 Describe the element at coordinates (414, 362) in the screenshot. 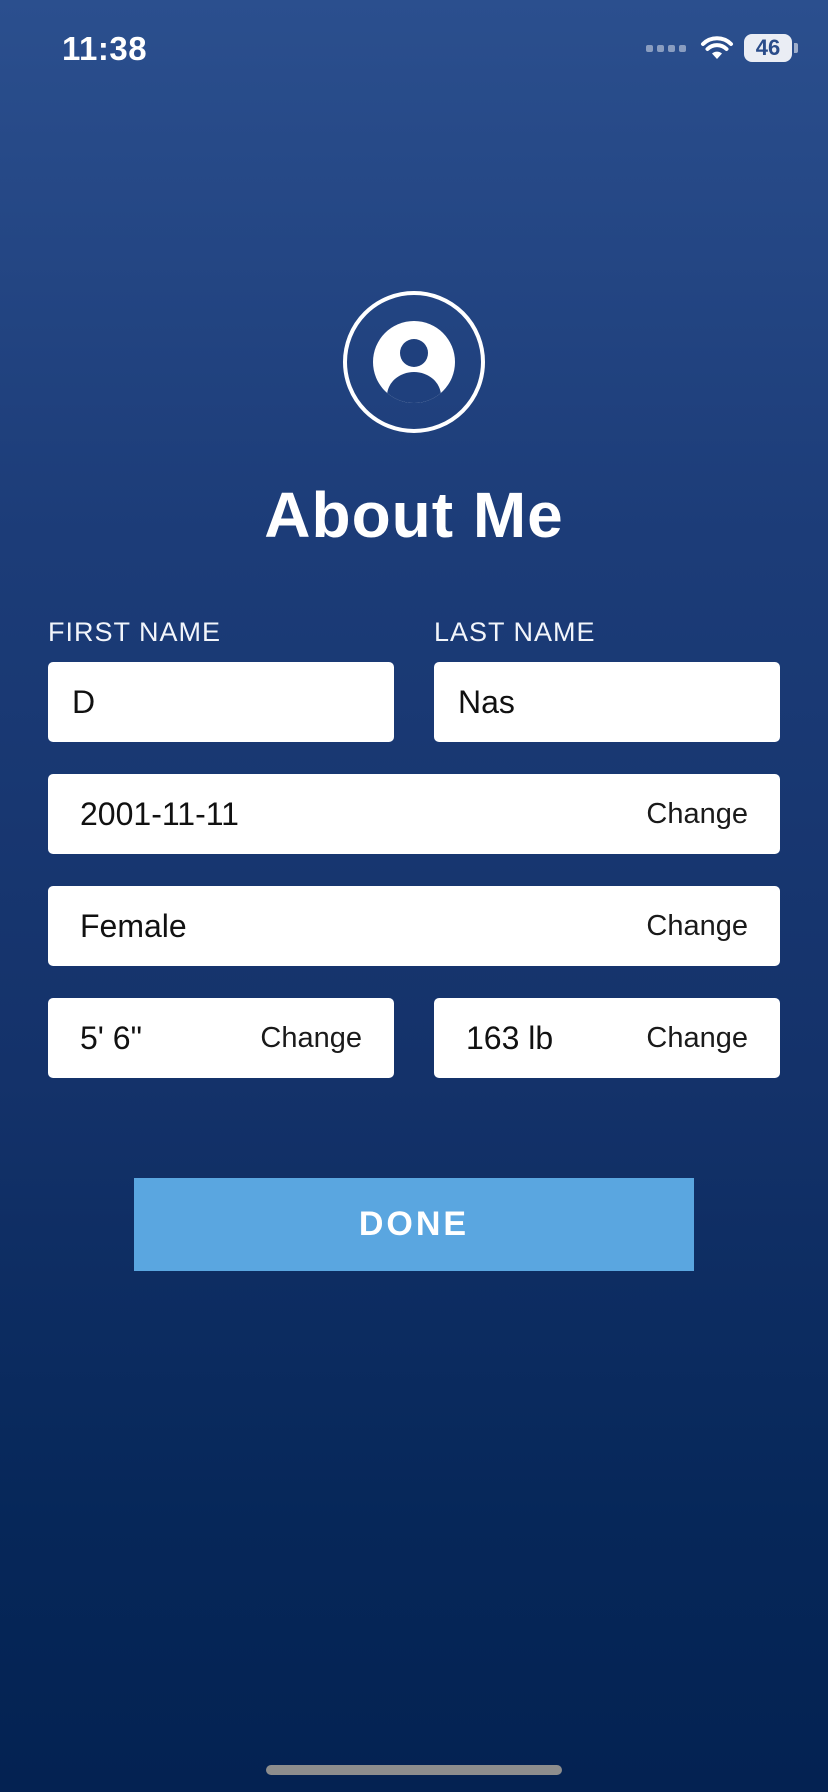

I see `user-circle-icon` at that location.